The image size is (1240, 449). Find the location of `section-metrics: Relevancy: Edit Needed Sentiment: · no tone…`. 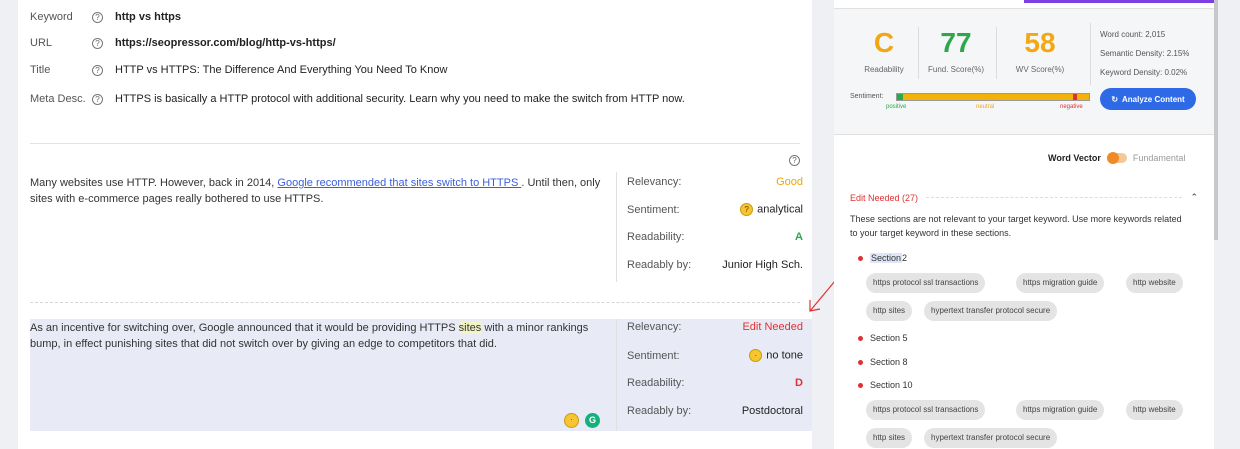

section-metrics: Relevancy: Edit Needed Sentiment: · no tone… is located at coordinates (714, 375).